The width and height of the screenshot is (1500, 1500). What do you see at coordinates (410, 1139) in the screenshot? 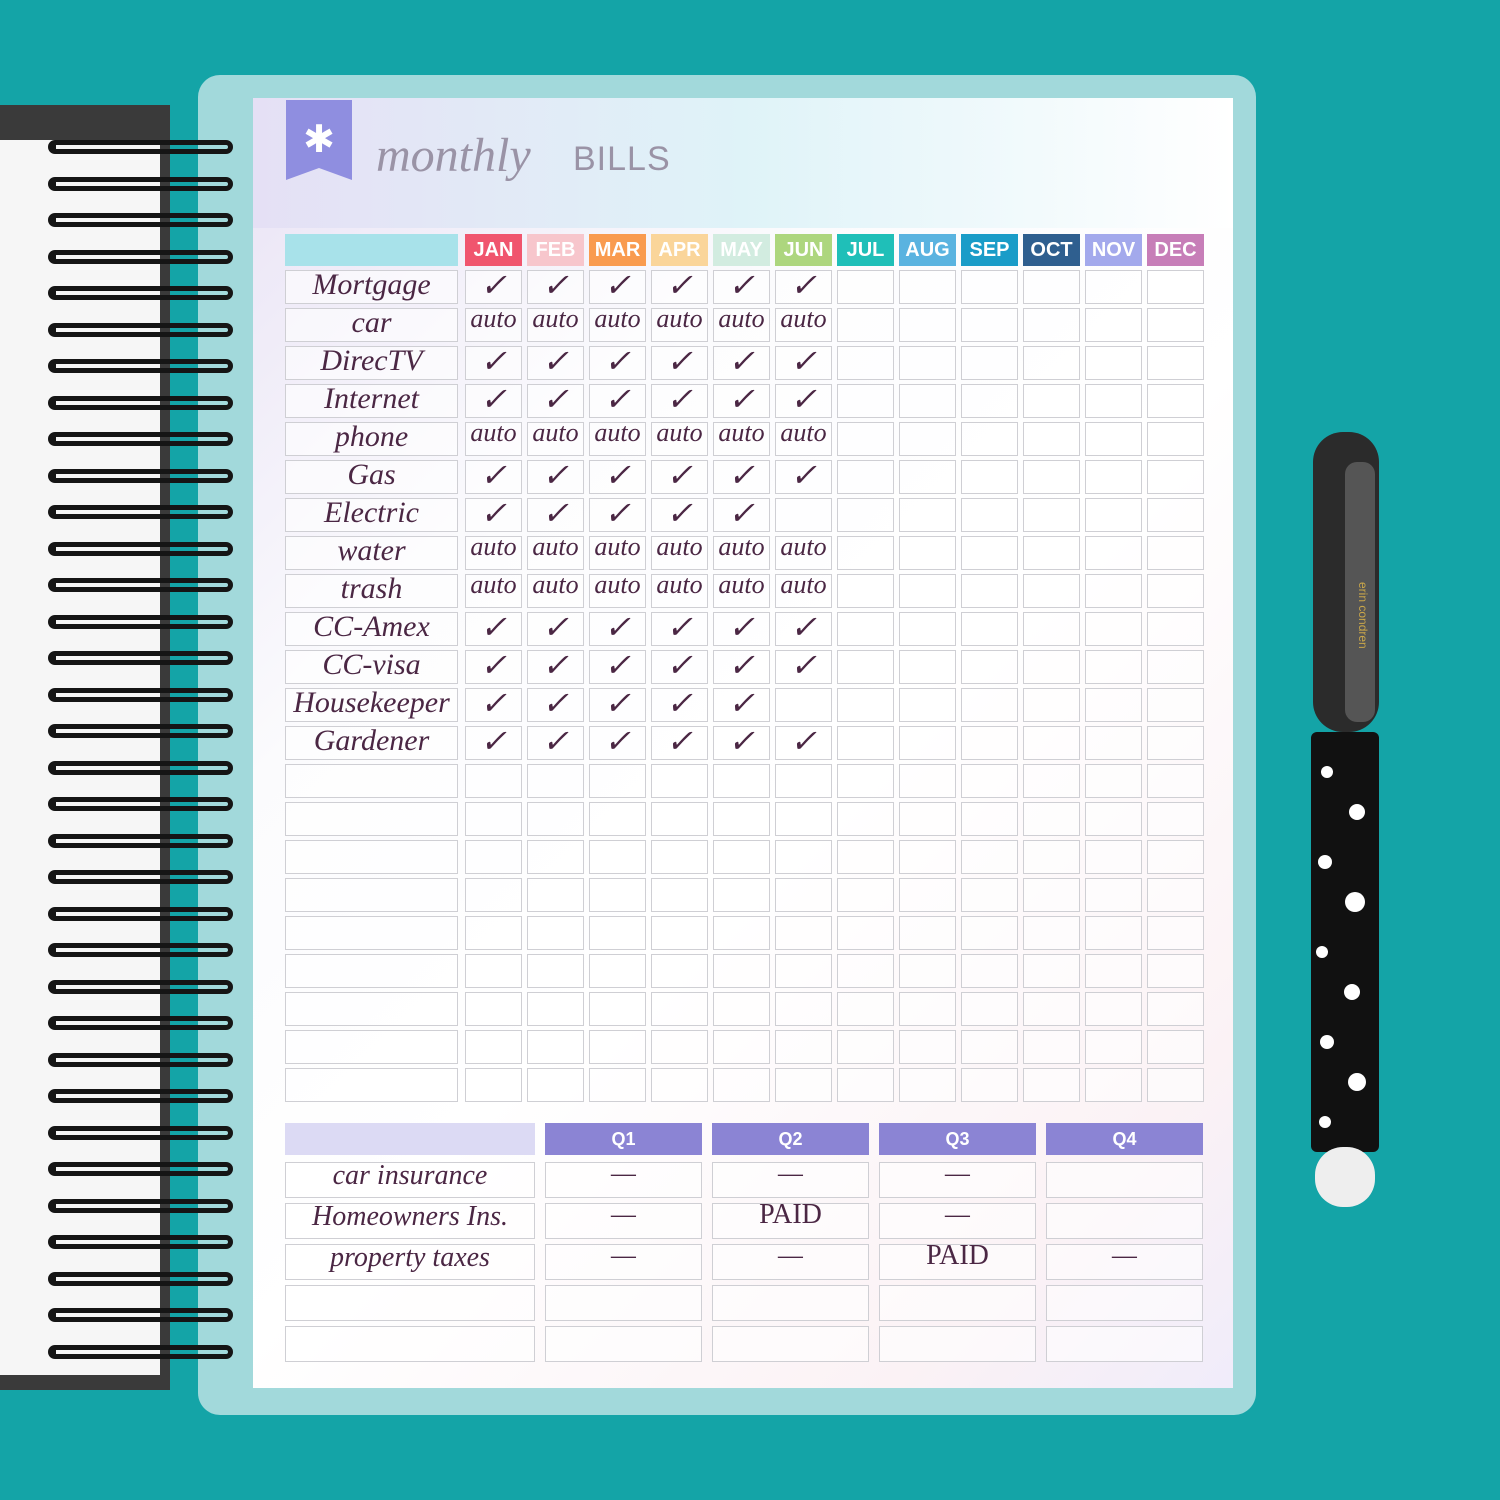
I see `quarter-label-header` at bounding box center [410, 1139].